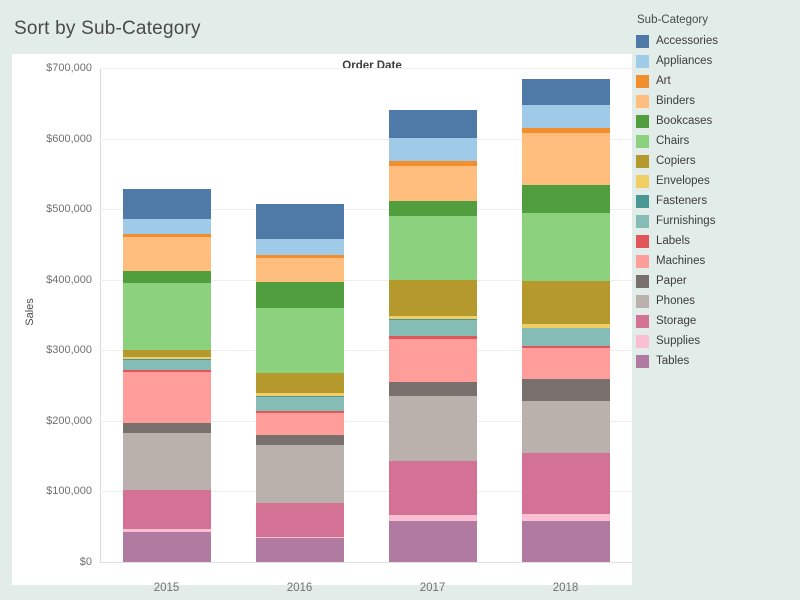 The width and height of the screenshot is (800, 600). What do you see at coordinates (716, 201) in the screenshot?
I see `legend-item: Fasteners` at bounding box center [716, 201].